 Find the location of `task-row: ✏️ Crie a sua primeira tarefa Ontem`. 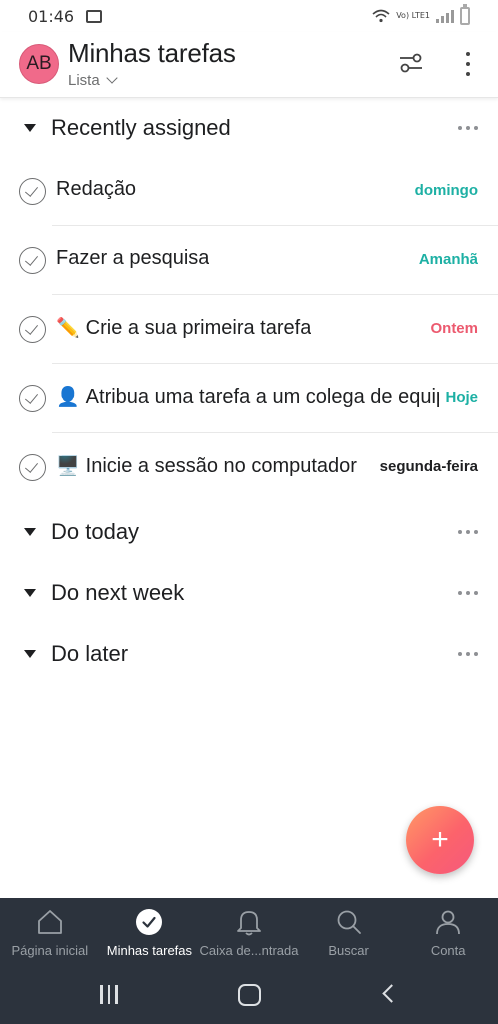

task-row: ✏️ Crie a sua primeira tarefa Ontem is located at coordinates (249, 329).